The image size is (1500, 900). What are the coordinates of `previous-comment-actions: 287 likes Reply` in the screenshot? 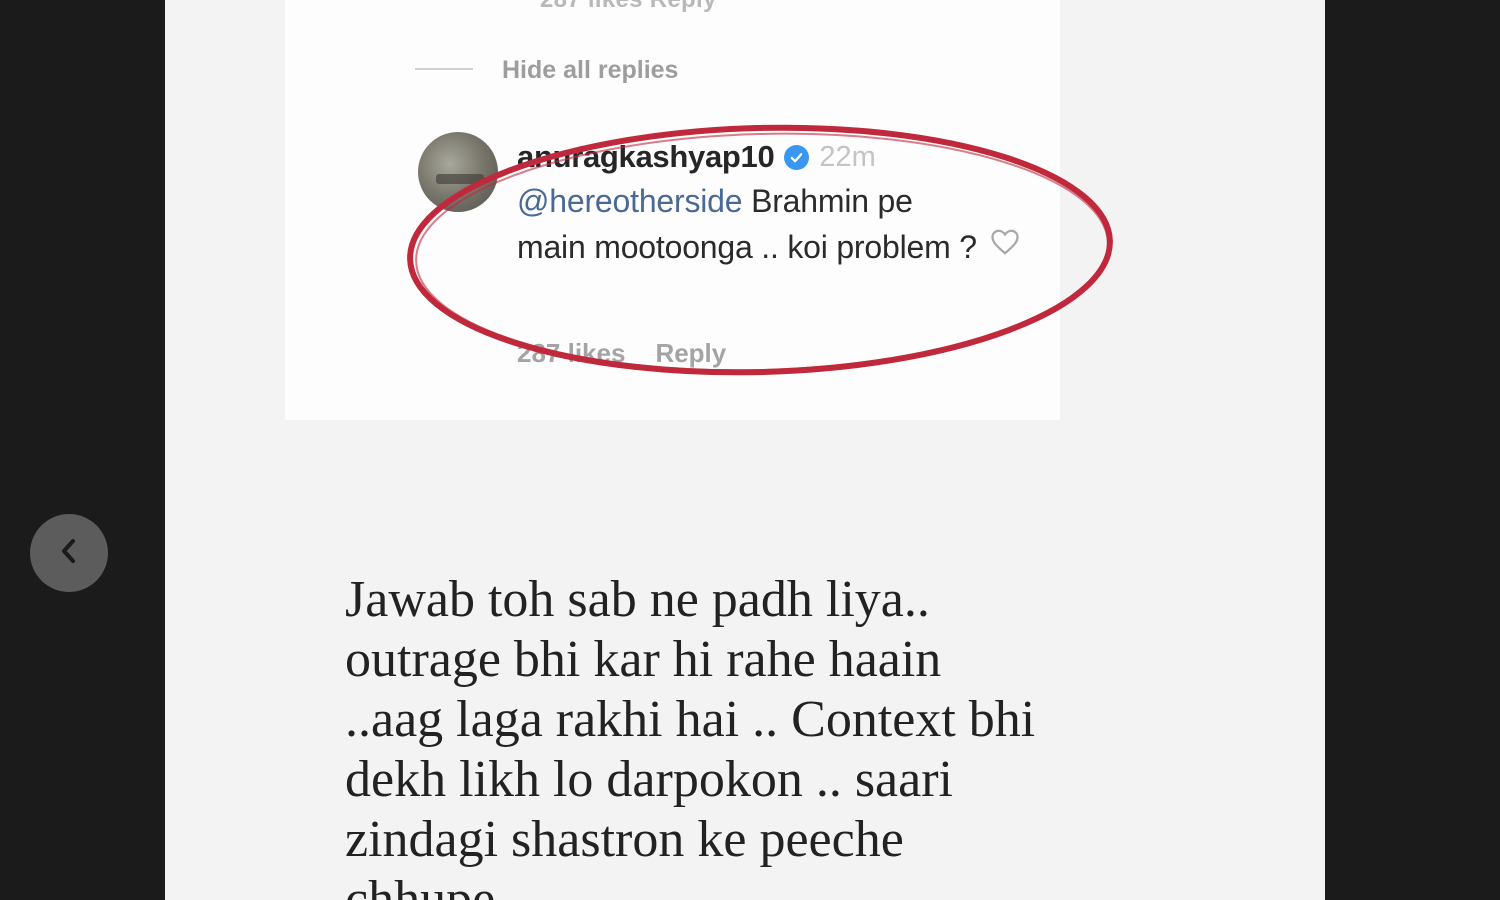 It's located at (628, 7).